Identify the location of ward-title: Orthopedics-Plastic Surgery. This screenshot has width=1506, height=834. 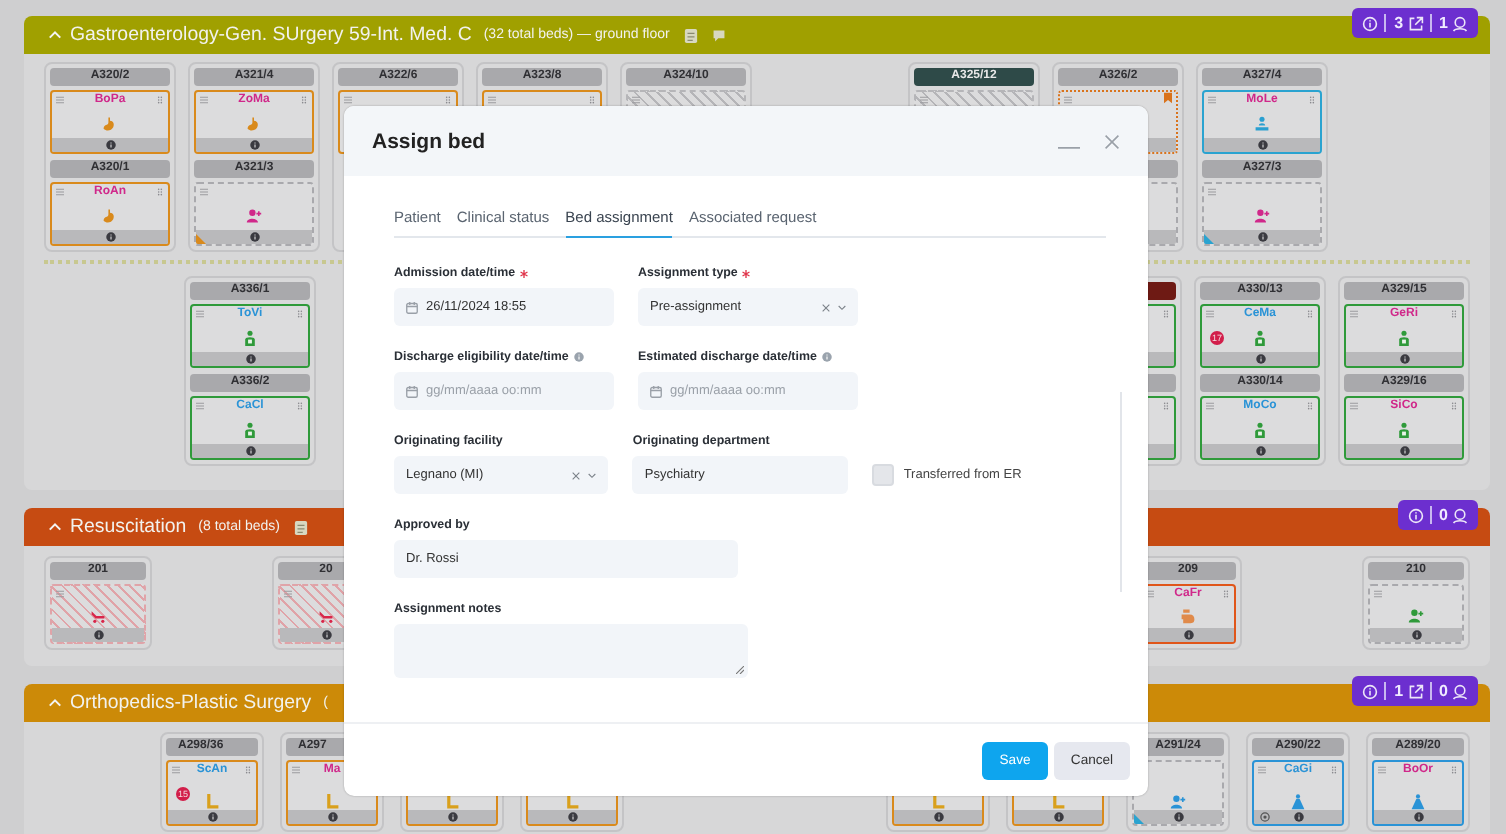
(191, 703).